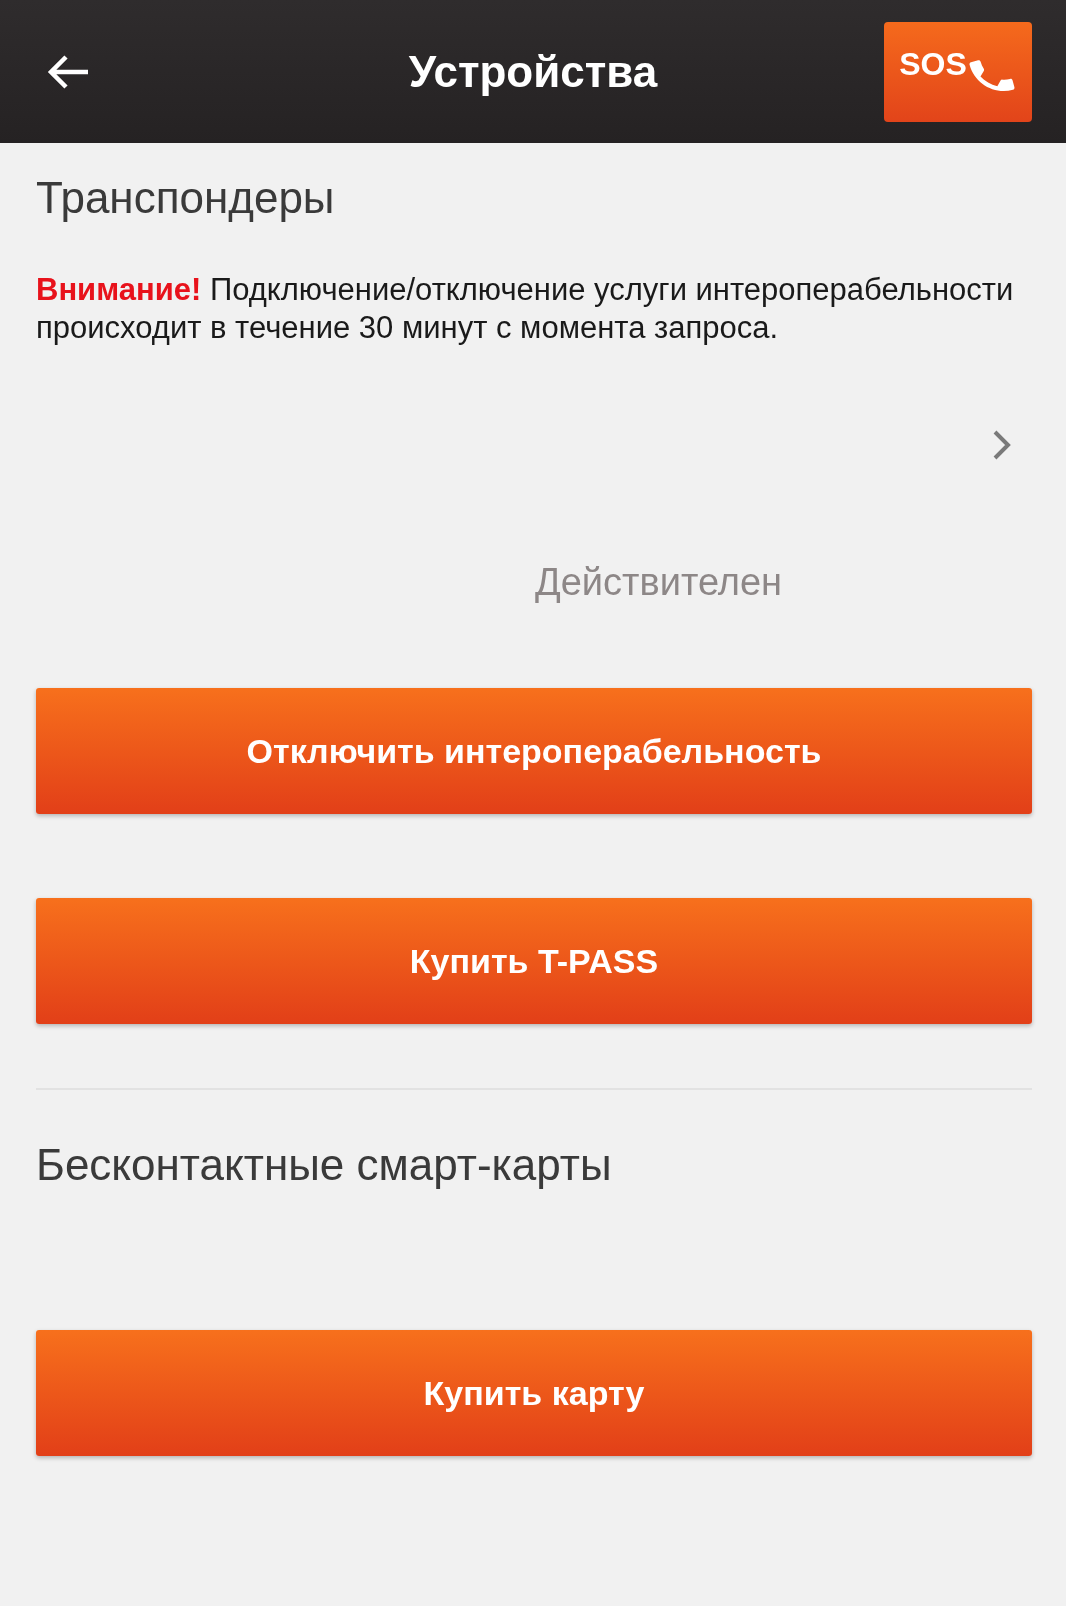 The width and height of the screenshot is (1066, 1606). I want to click on section-heading: Транспондеры, so click(186, 197).